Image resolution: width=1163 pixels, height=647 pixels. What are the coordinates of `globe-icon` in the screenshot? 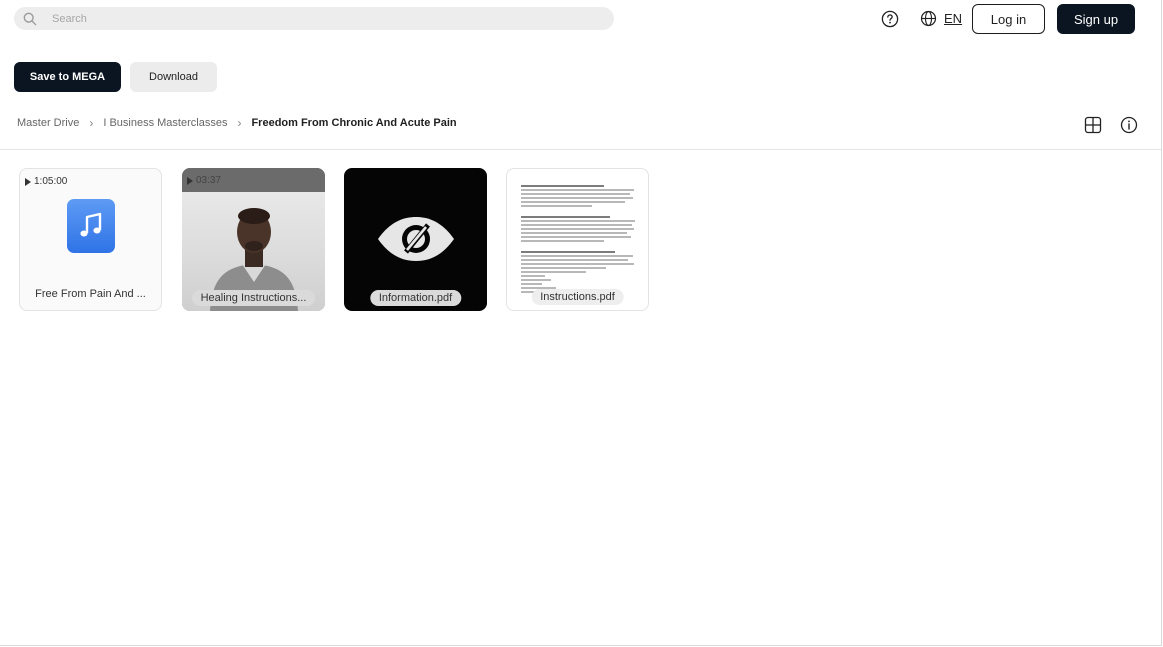 It's located at (928, 18).